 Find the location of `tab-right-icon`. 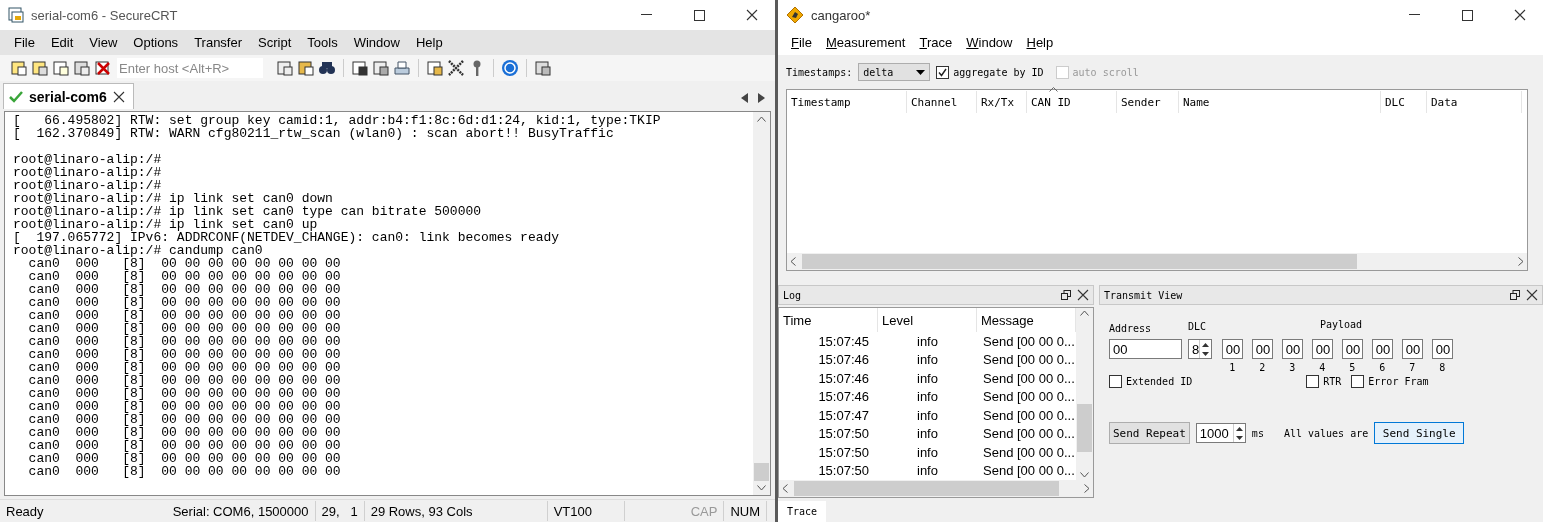

tab-right-icon is located at coordinates (761, 98).